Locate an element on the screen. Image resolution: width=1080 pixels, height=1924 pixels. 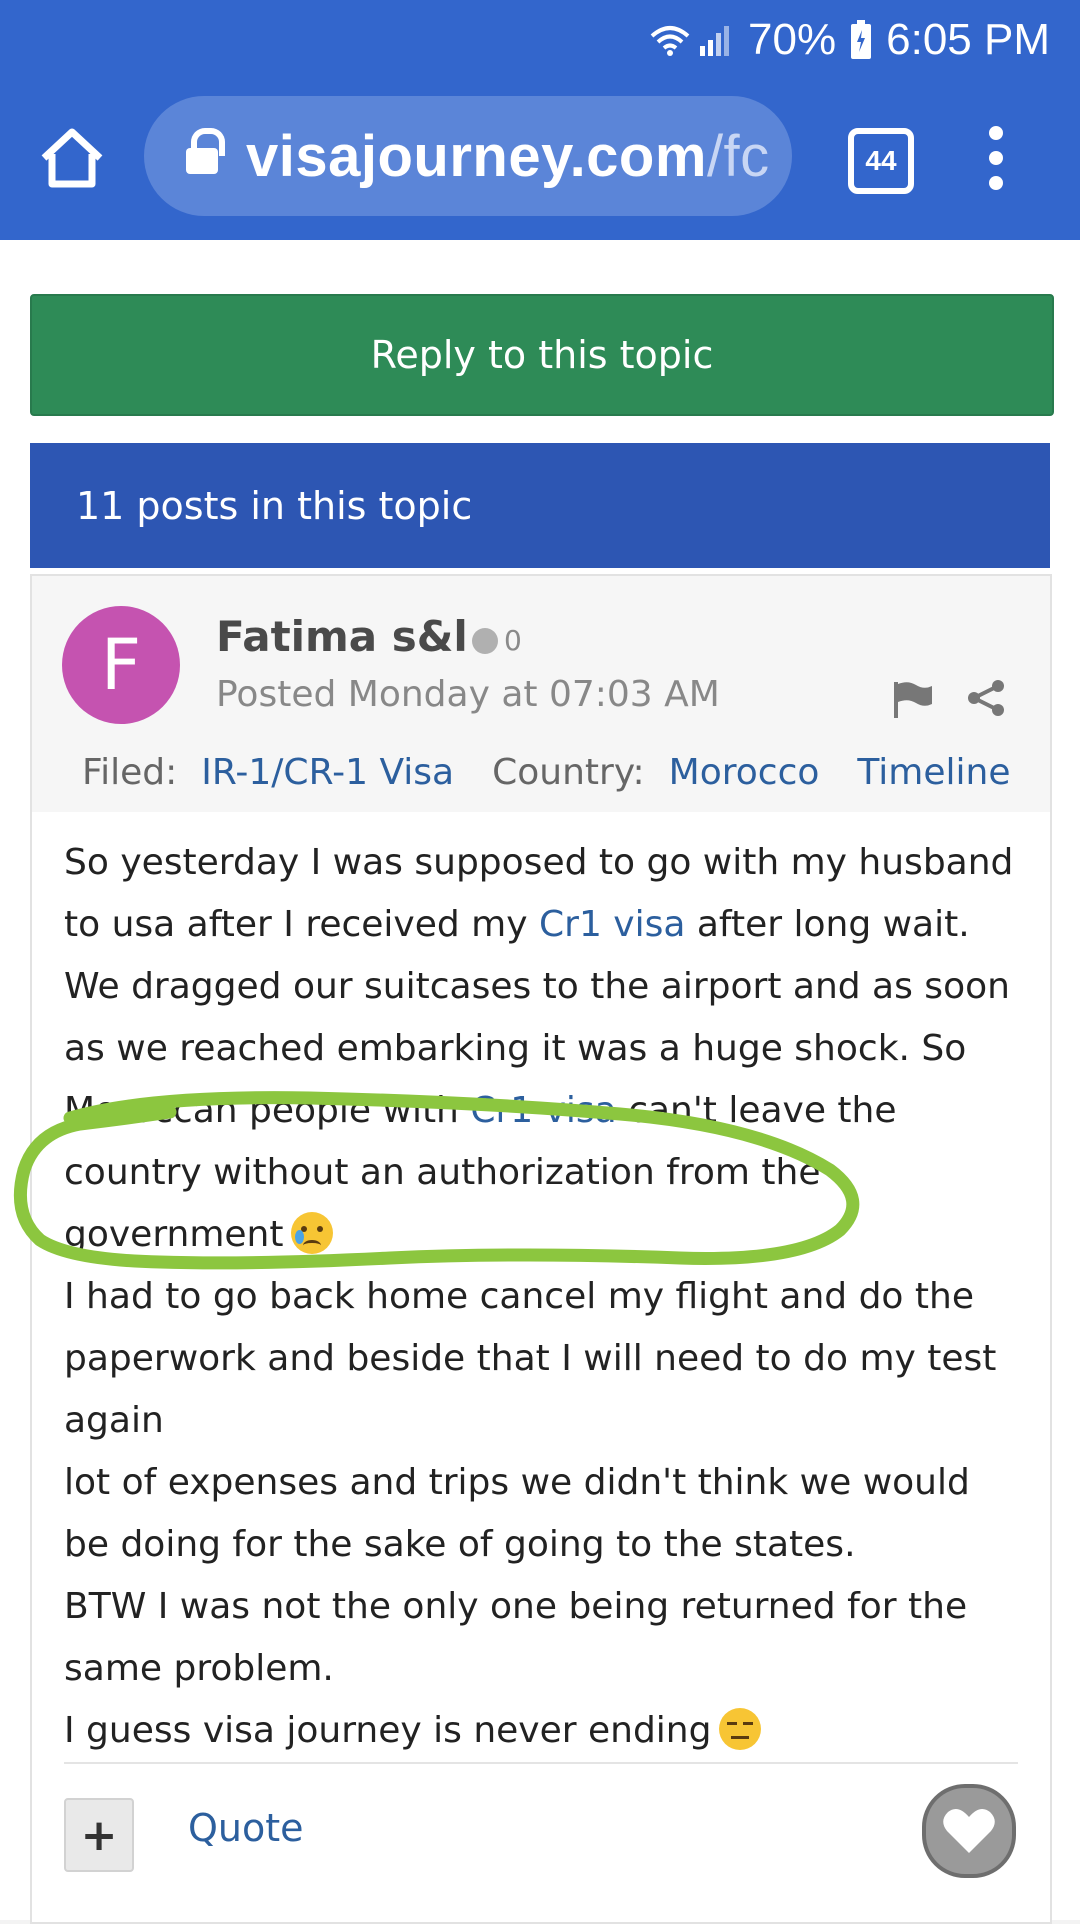
browser-chrome: 70% 6:05 PM visajourney.com/fc 44 is located at coordinates (540, 120).